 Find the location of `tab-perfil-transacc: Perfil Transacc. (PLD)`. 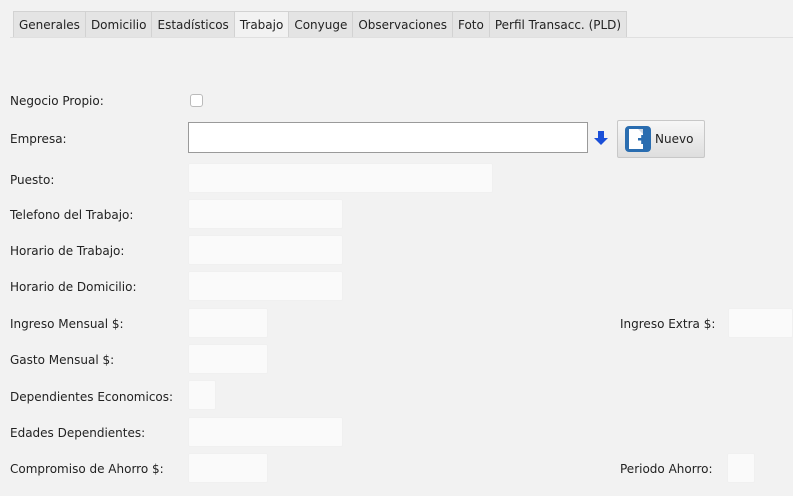

tab-perfil-transacc: Perfil Transacc. (PLD) is located at coordinates (558, 24).